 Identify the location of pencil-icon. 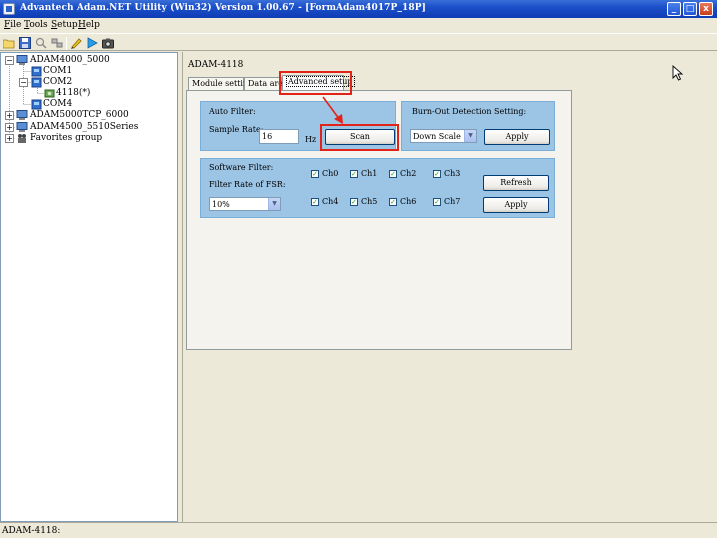
(76, 43).